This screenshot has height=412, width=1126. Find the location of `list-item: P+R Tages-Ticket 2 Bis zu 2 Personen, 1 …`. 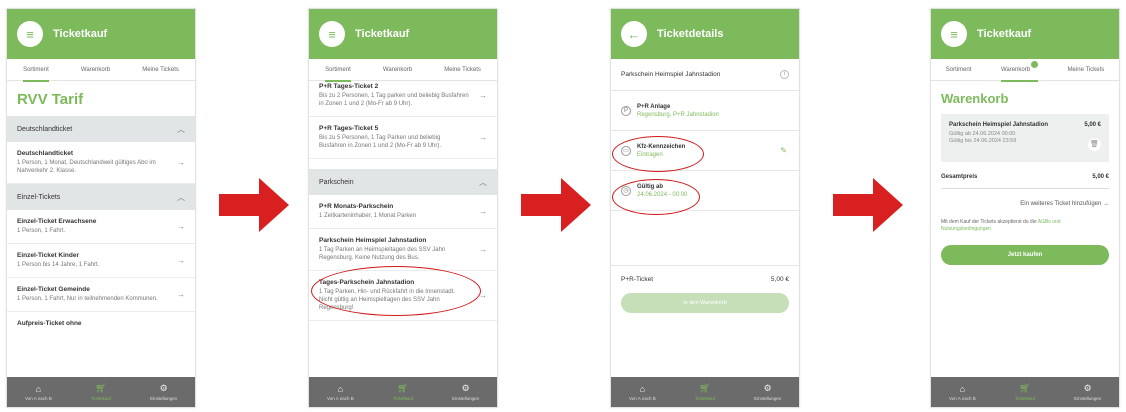

list-item: P+R Tages-Ticket 2 Bis zu 2 Personen, 1 … is located at coordinates (403, 99).